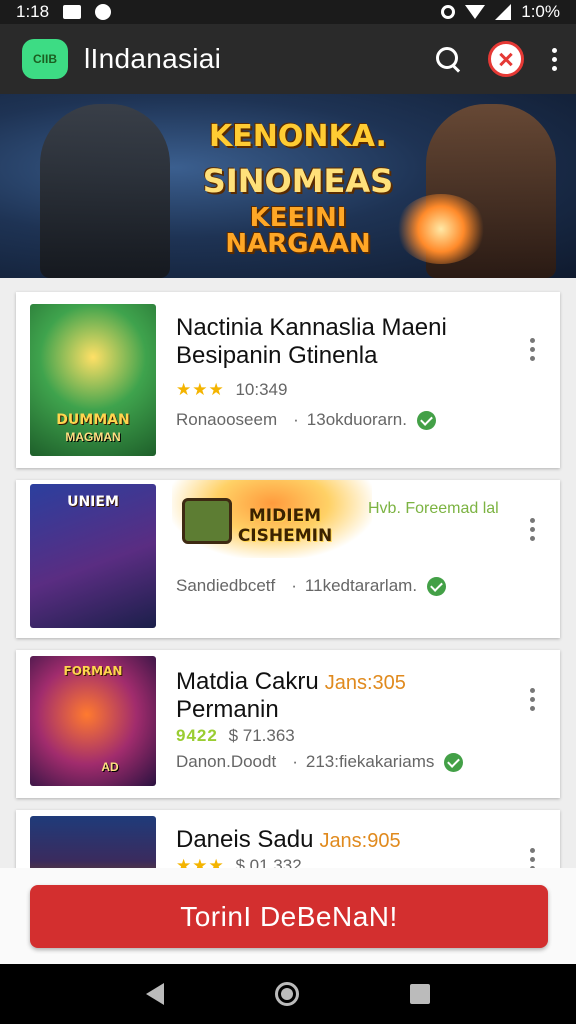 The image size is (576, 1024). I want to click on back-icon, so click(154, 994).